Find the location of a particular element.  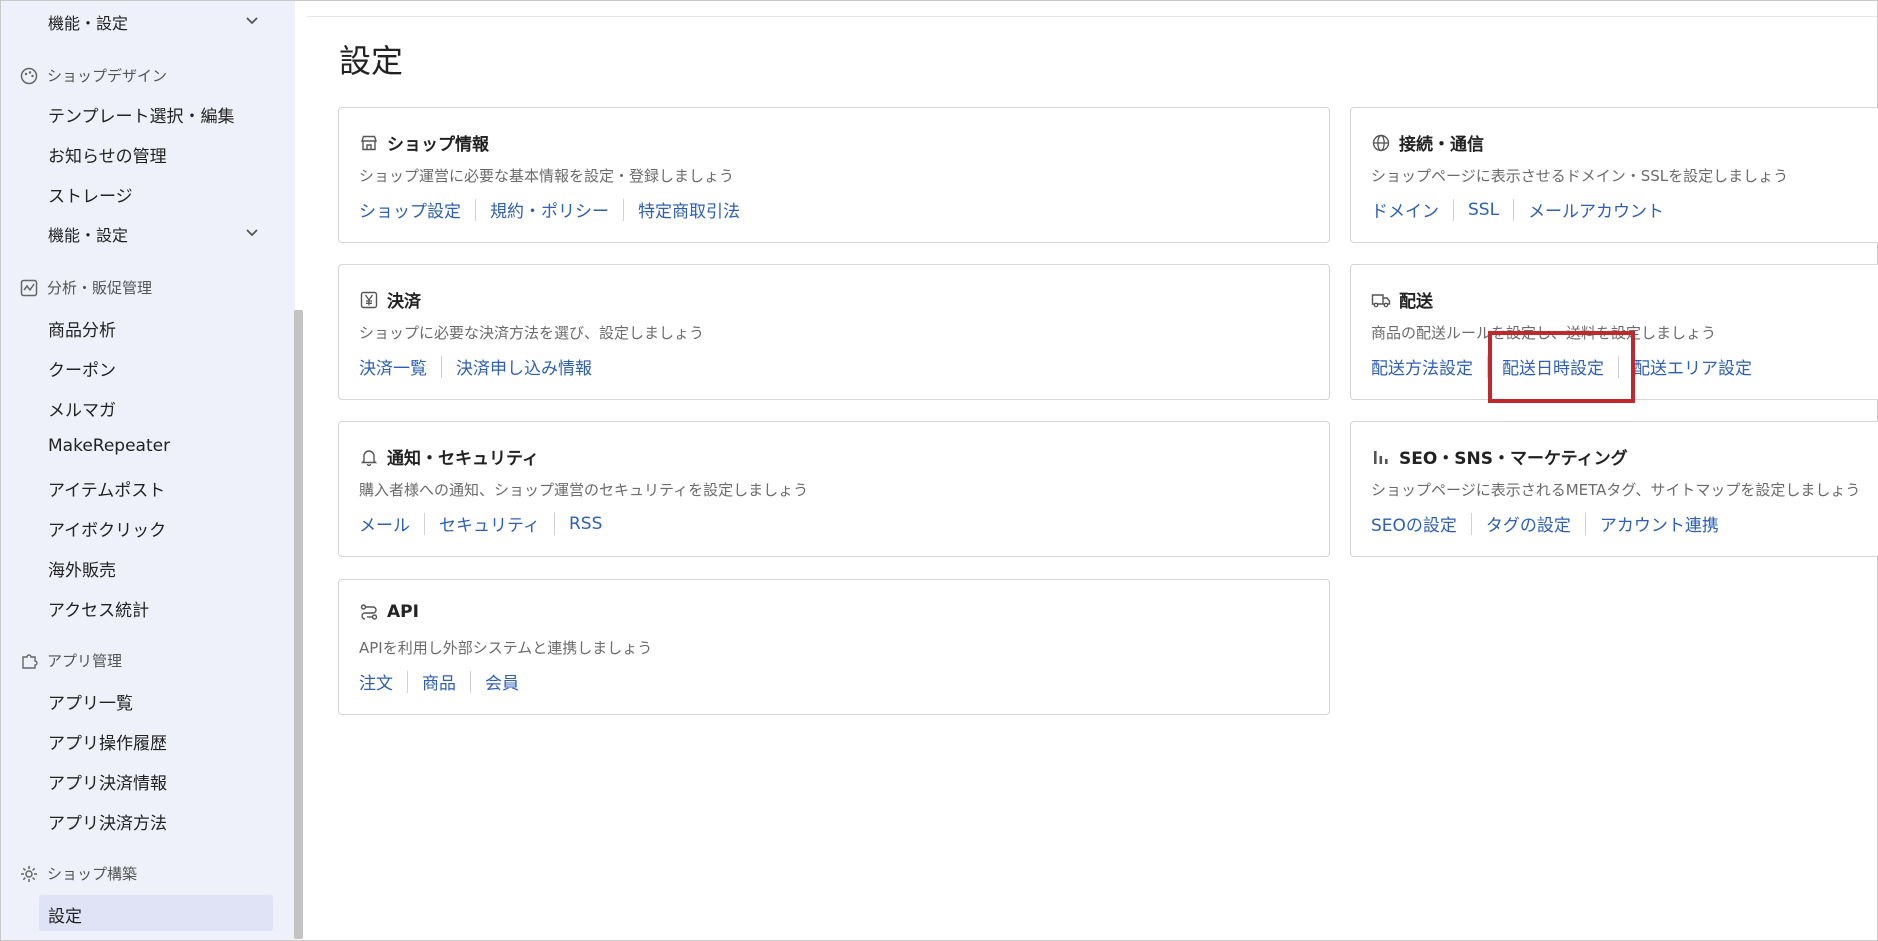

sidebar-section-label: ショップ構築 is located at coordinates (92, 874).